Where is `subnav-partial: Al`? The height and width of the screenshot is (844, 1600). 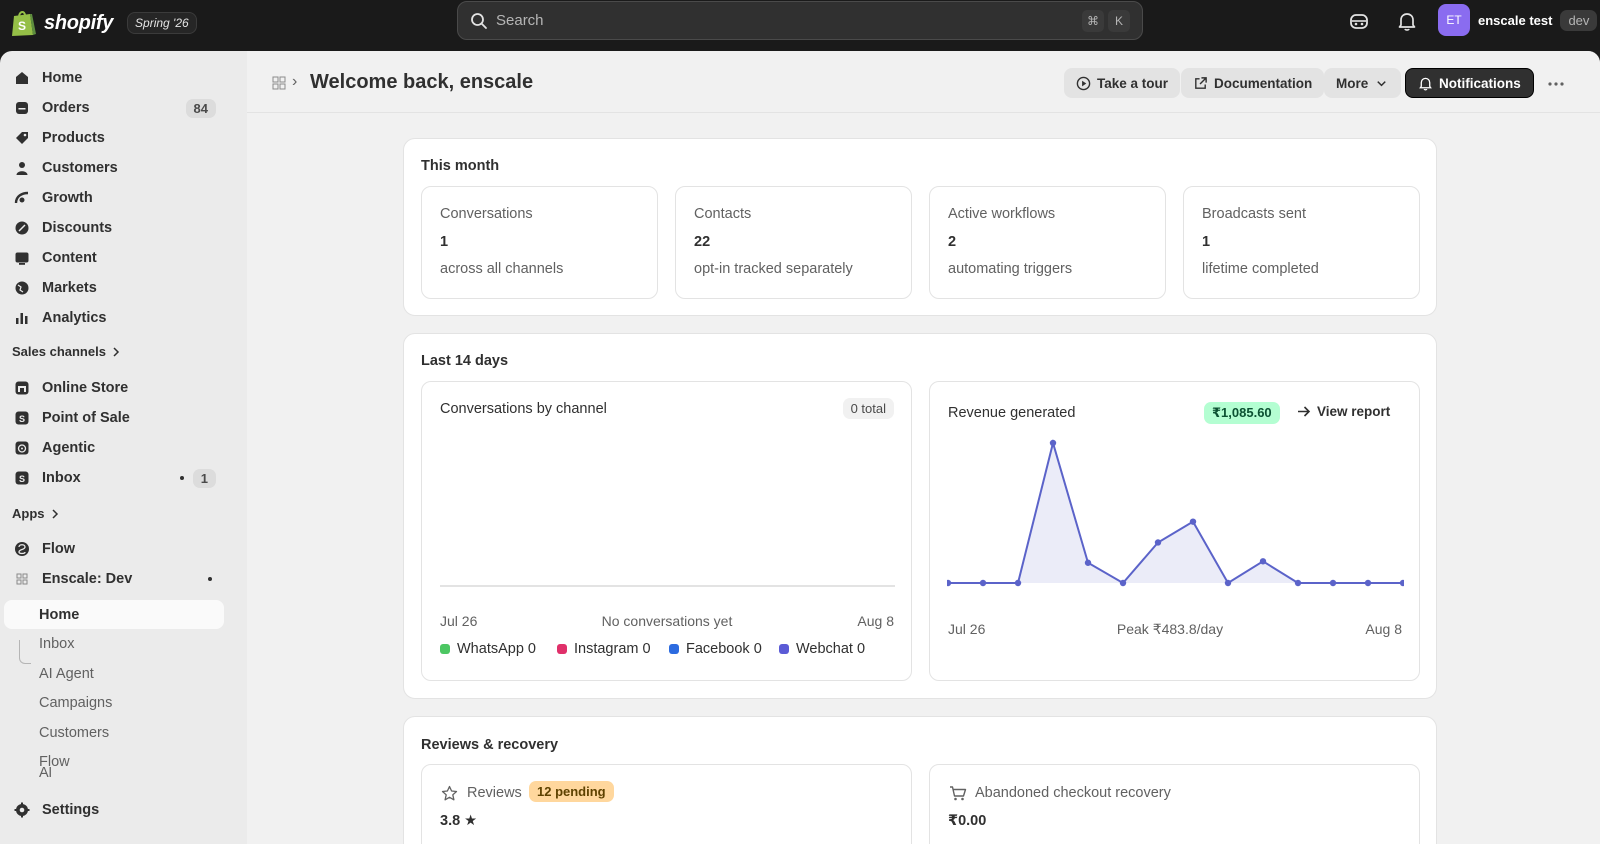
subnav-partial: Al is located at coordinates (114, 774).